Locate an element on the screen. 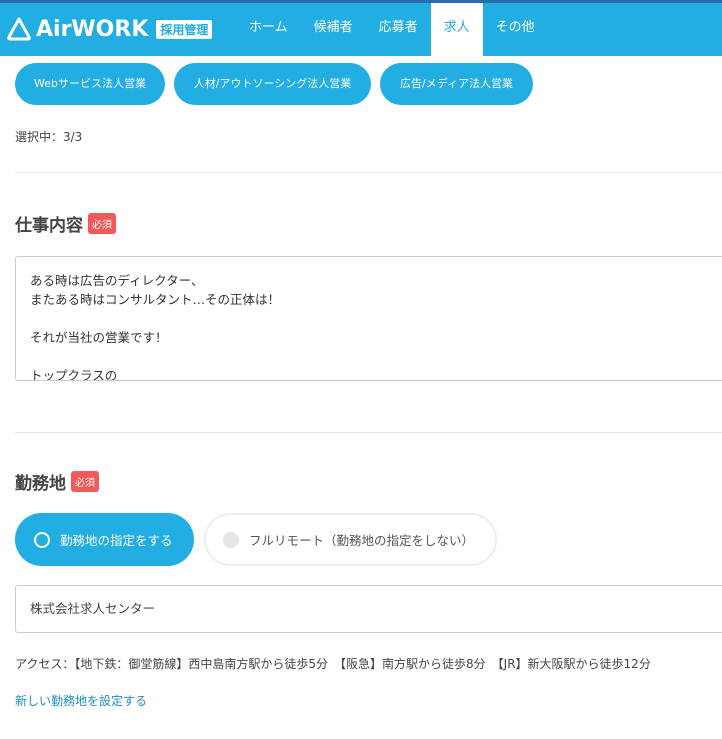 The image size is (722, 739). radio-specify-location: 勤務地の指定をする is located at coordinates (104, 539).